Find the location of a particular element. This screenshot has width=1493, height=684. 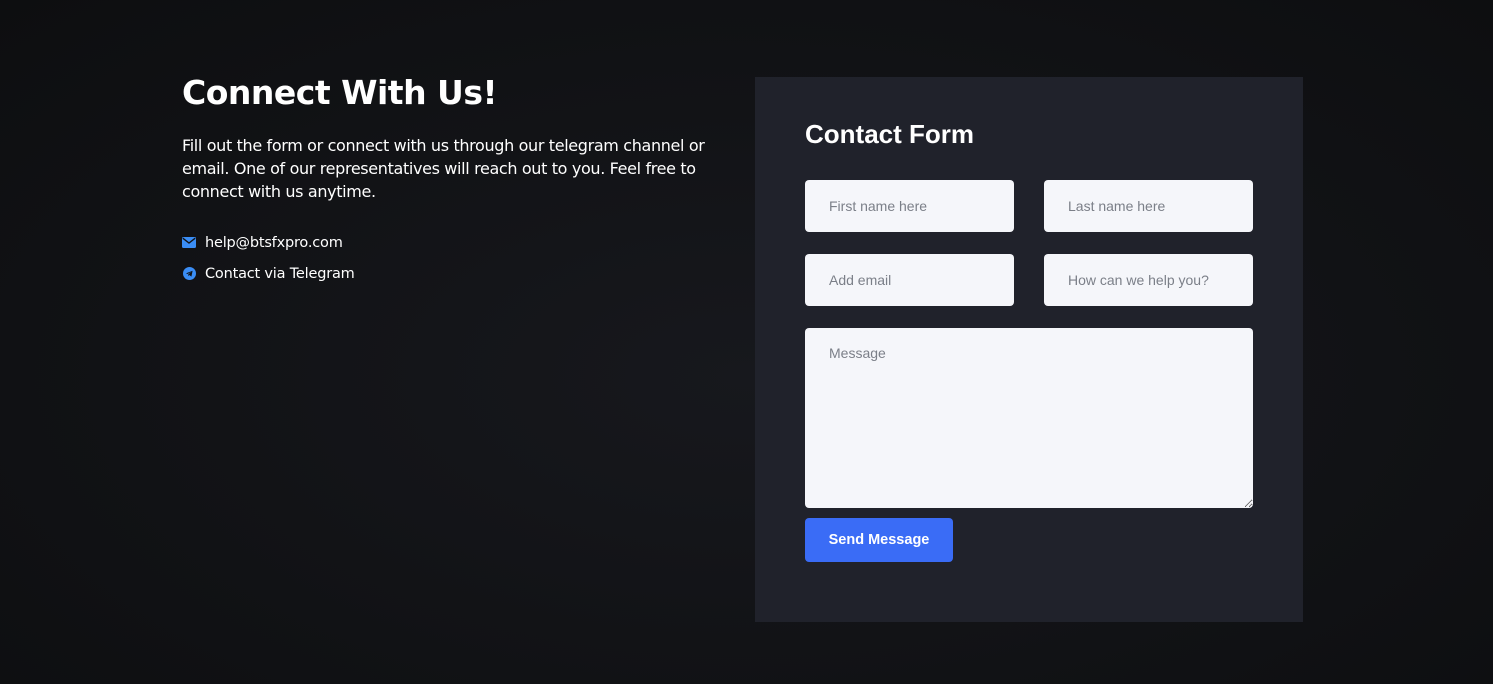

telegram-label: Contact via Telegram is located at coordinates (280, 273).